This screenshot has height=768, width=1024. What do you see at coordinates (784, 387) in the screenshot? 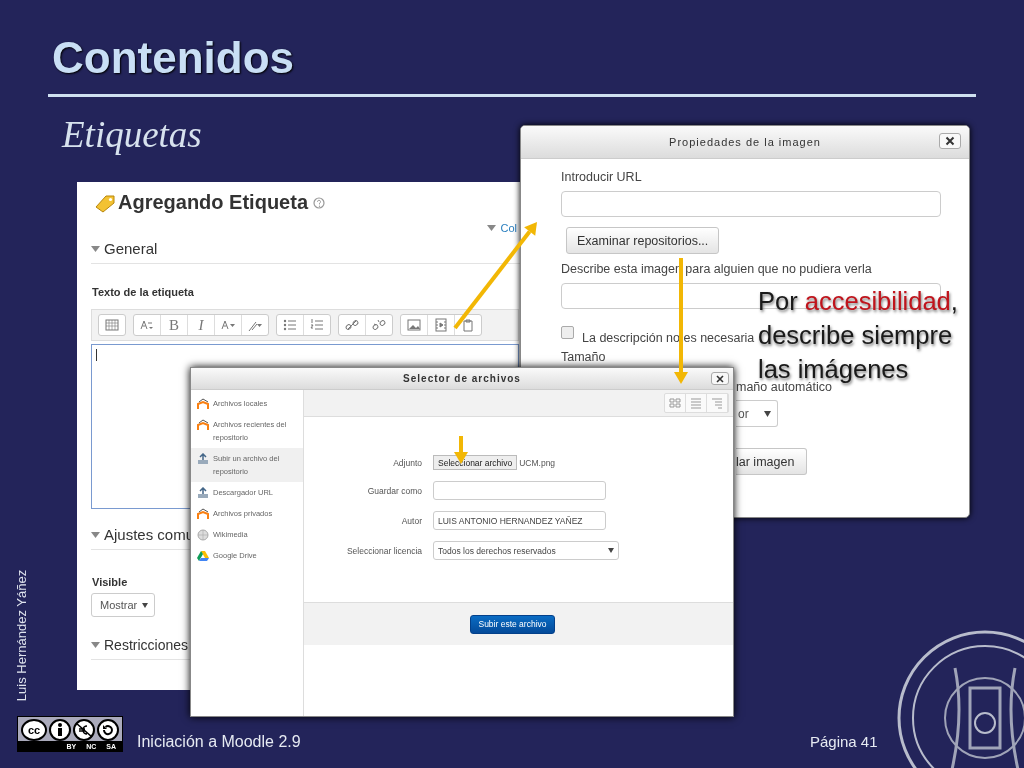
I see `checkbox-label: maño automático` at bounding box center [784, 387].